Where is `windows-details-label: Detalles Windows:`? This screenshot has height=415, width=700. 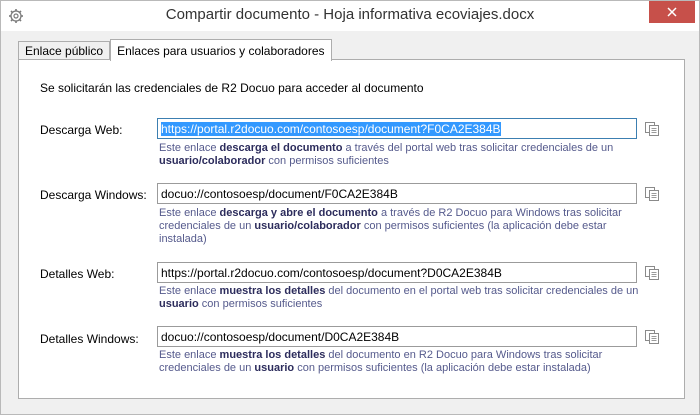 windows-details-label: Detalles Windows: is located at coordinates (89, 339).